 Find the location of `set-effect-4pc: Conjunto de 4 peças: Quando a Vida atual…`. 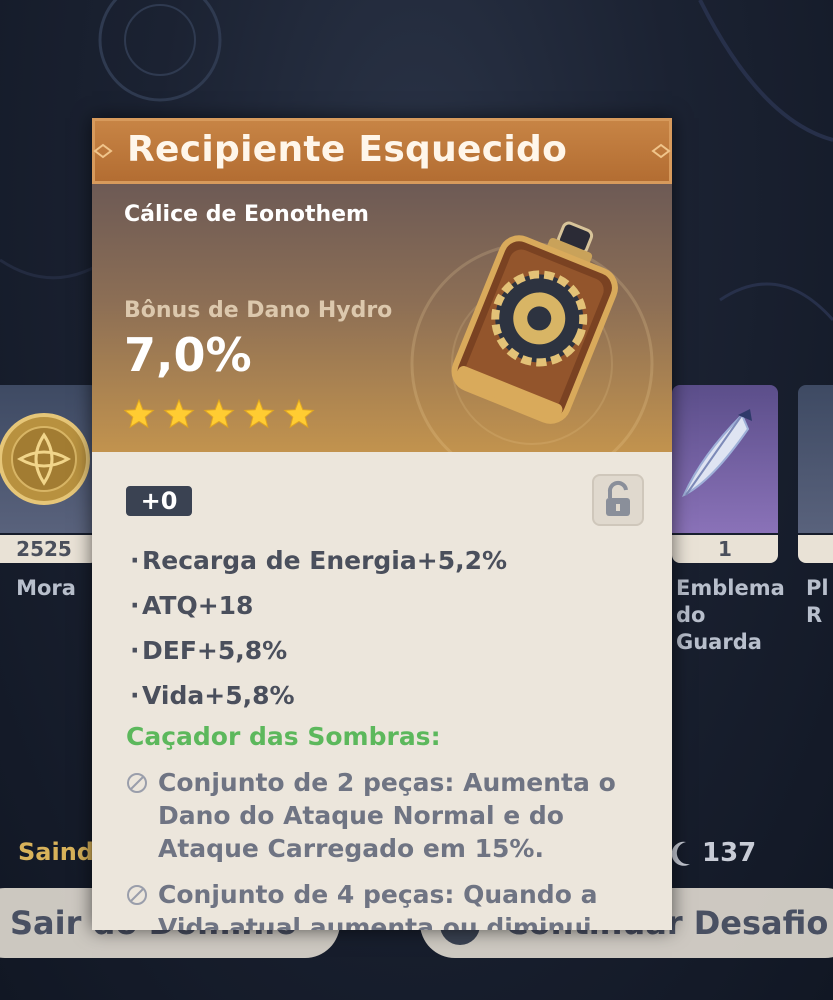

set-effect-4pc: Conjunto de 4 peças: Quando a Vida atual… is located at coordinates (381, 904).